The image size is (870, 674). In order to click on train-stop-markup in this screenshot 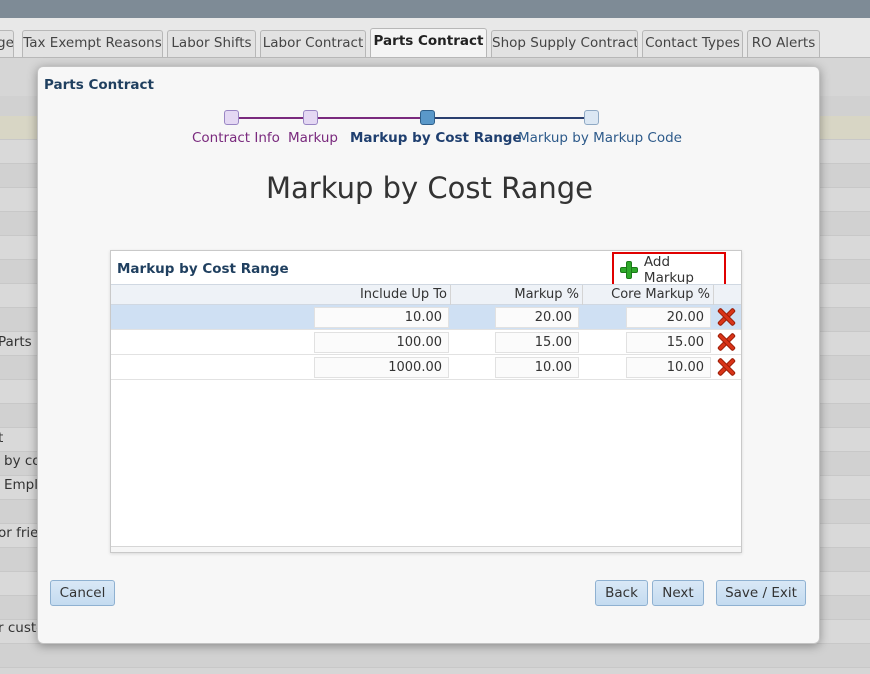, I will do `click(310, 117)`.